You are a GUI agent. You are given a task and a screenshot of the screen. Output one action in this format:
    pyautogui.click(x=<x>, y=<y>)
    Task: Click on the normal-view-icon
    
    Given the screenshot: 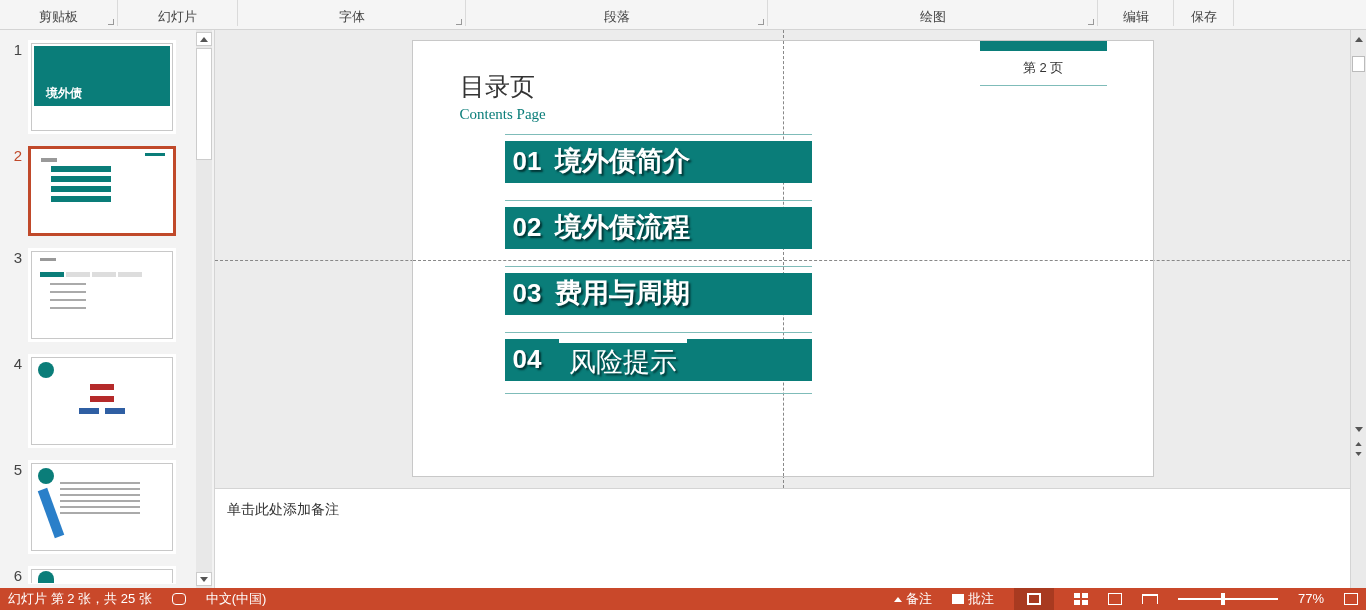 What is the action you would take?
    pyautogui.click(x=1033, y=599)
    